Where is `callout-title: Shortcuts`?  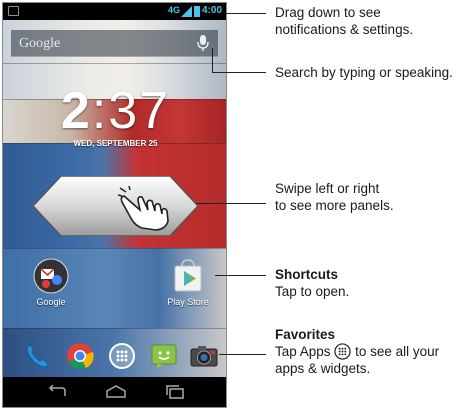
callout-title: Shortcuts is located at coordinates (307, 274).